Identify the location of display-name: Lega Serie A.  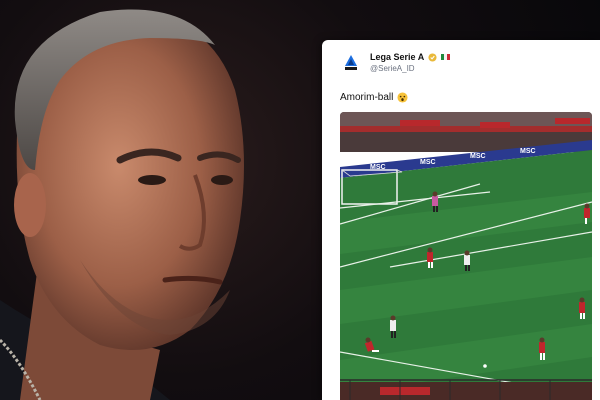
(397, 57).